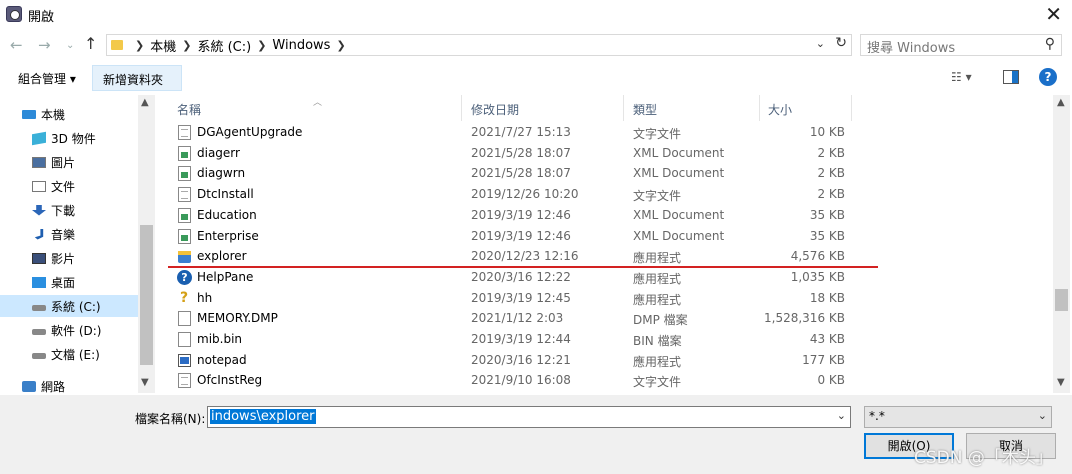 This screenshot has width=1072, height=474. What do you see at coordinates (609, 256) in the screenshot?
I see `file-row: explorer 2020/12/23 12:16 應用程式 4,576 KB` at bounding box center [609, 256].